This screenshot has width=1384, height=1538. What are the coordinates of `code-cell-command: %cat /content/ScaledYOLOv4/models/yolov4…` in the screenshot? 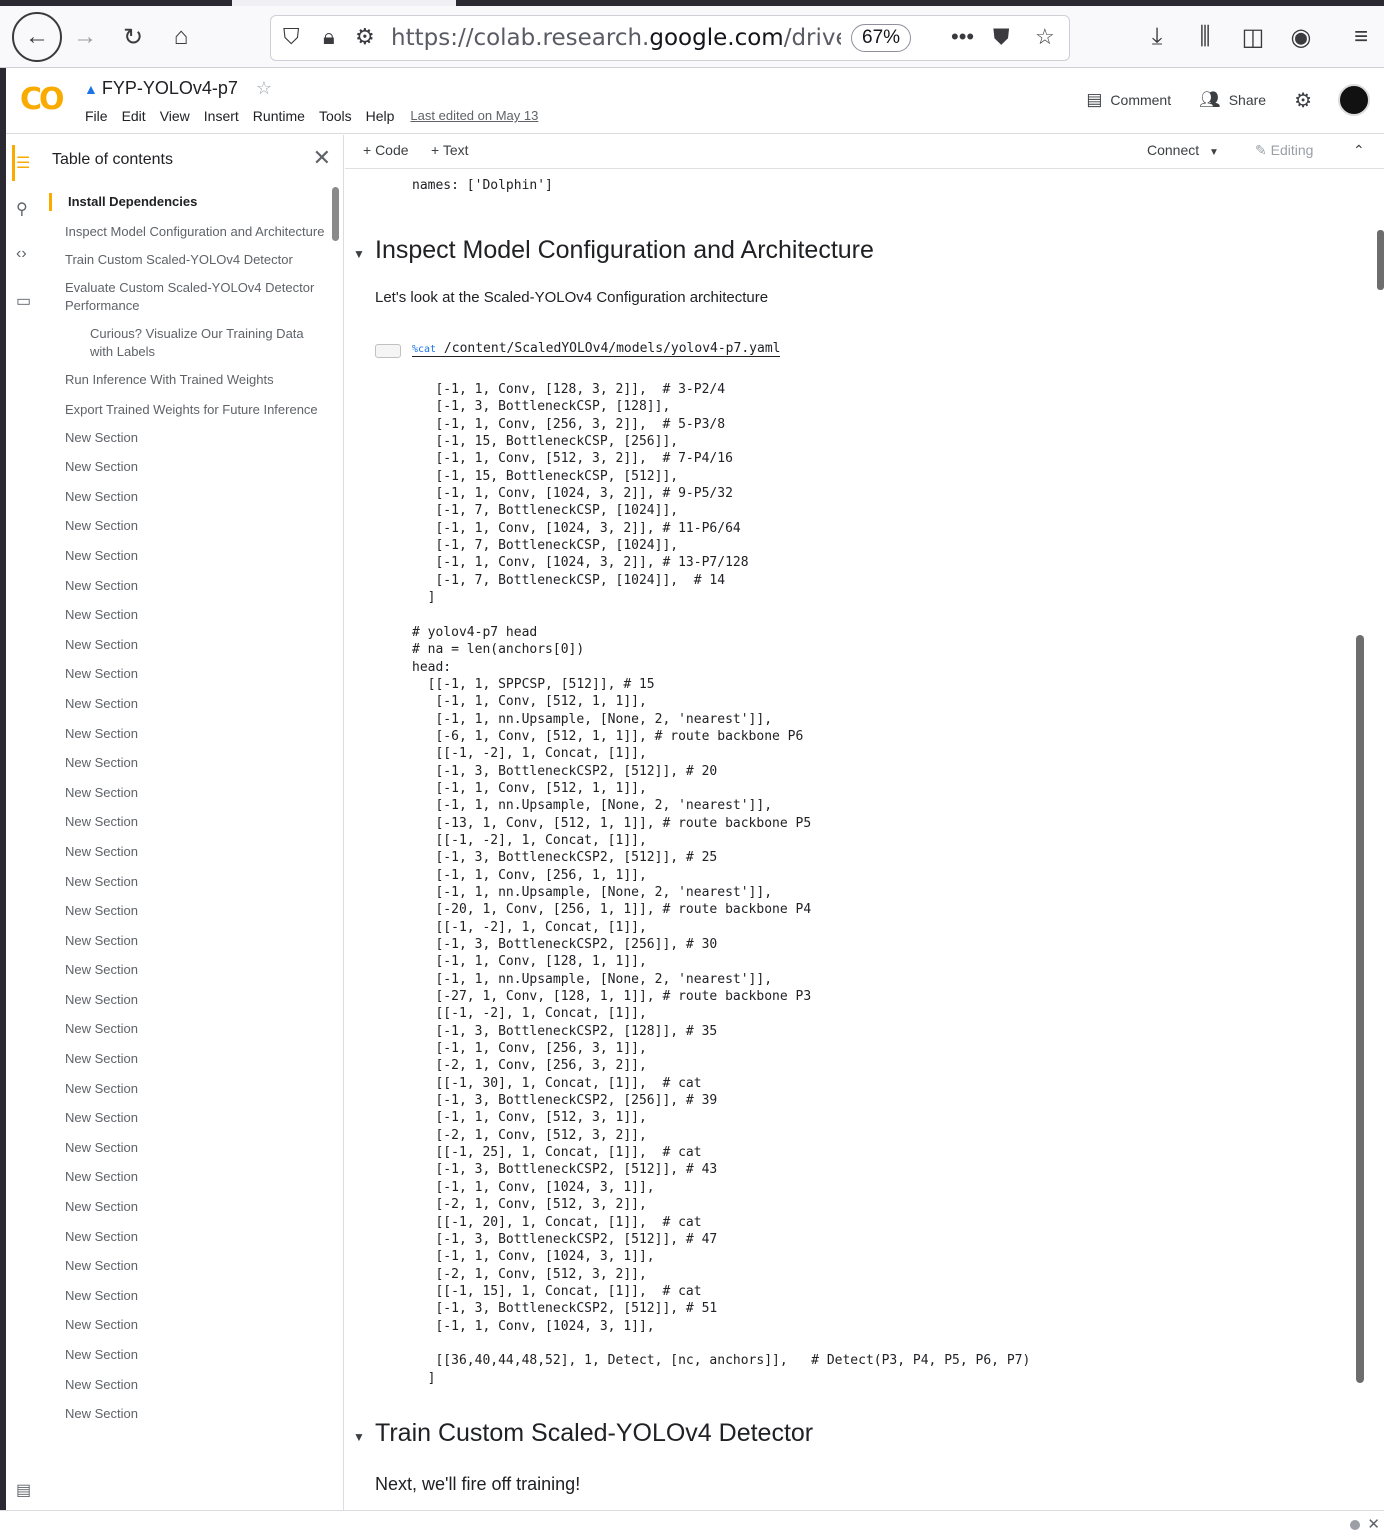 It's located at (596, 349).